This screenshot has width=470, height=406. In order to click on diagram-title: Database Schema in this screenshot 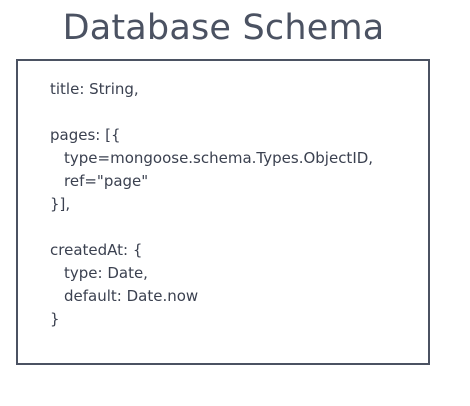, I will do `click(223, 28)`.